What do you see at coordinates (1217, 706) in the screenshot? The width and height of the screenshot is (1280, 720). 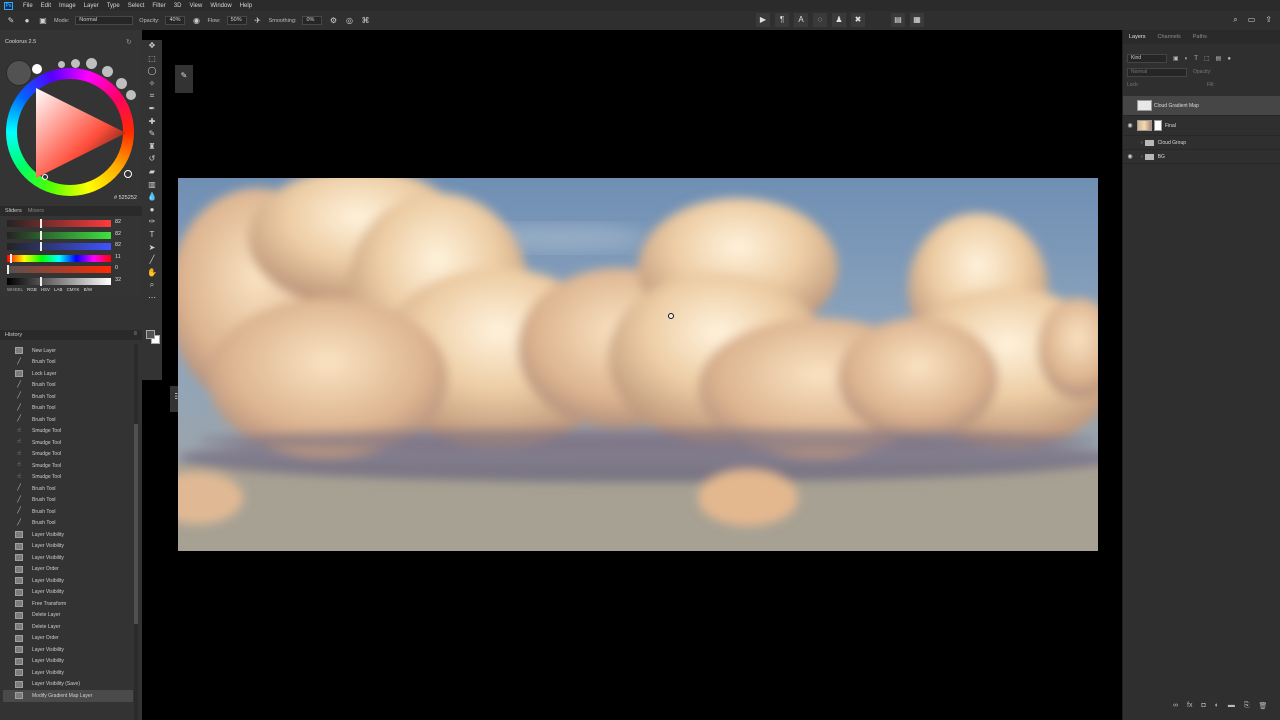 I see `adjustment-icon: ◐` at bounding box center [1217, 706].